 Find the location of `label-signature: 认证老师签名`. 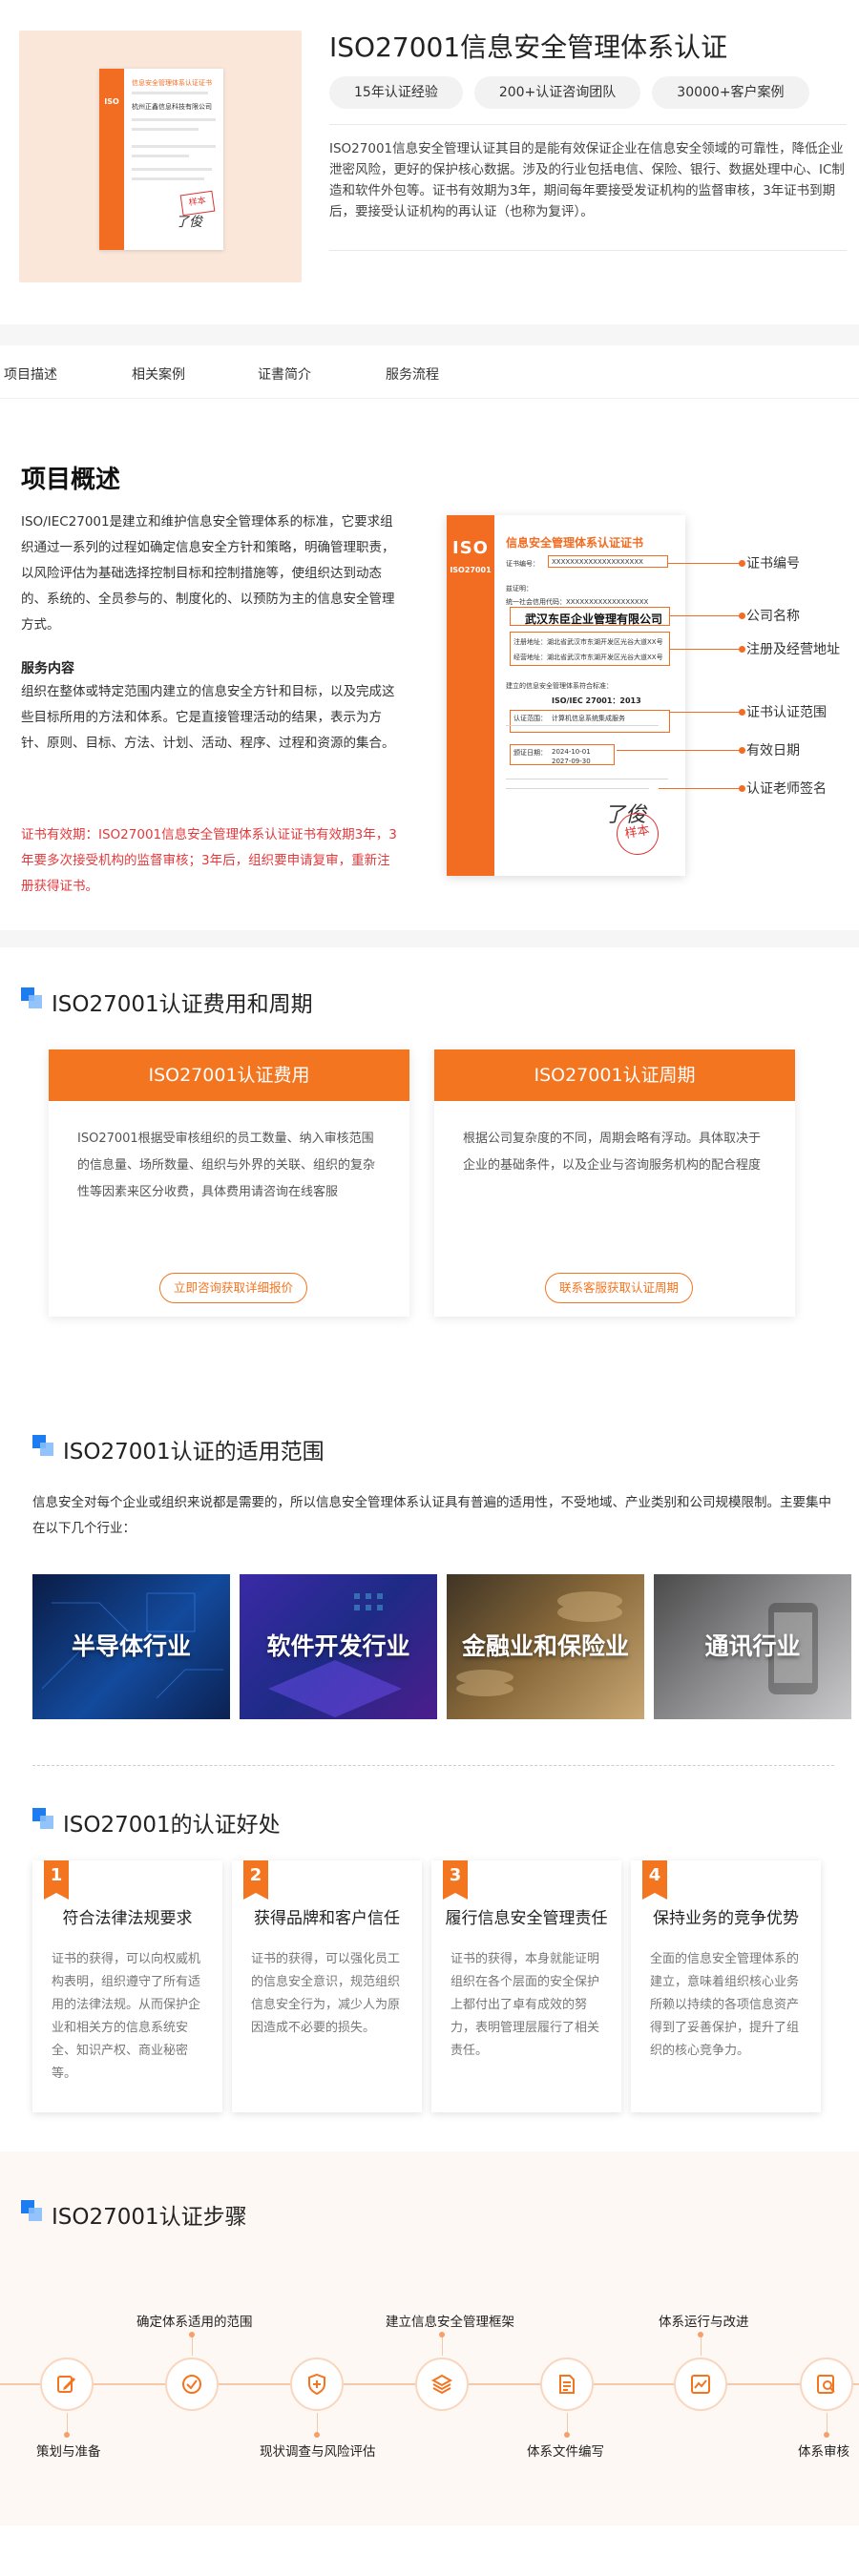

label-signature: 认证老师签名 is located at coordinates (786, 789).